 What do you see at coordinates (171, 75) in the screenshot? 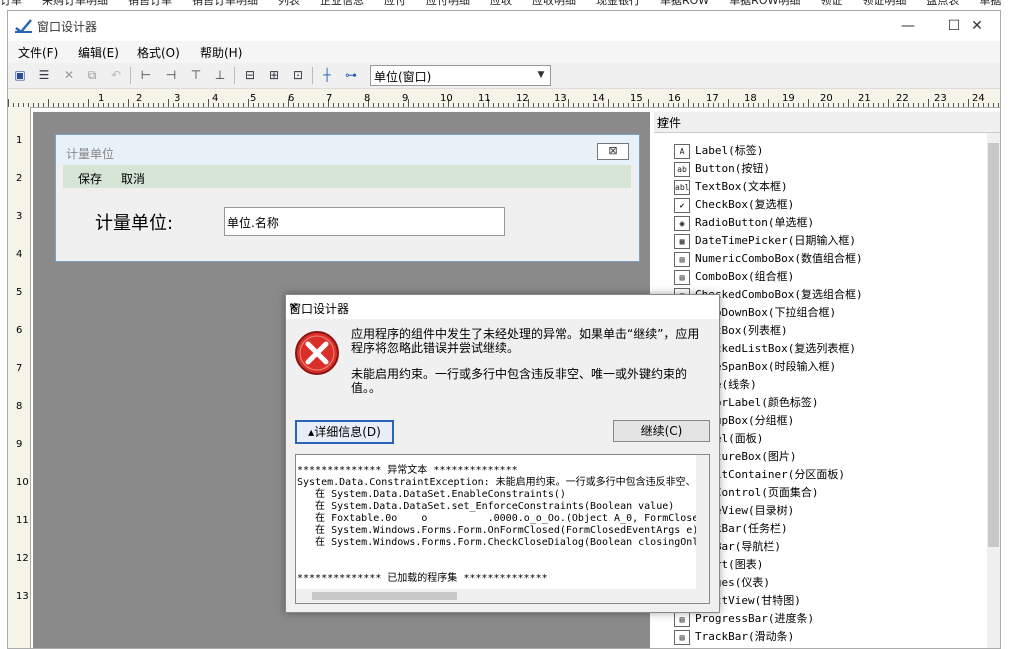
I see `align-right-icon: ⊣` at bounding box center [171, 75].